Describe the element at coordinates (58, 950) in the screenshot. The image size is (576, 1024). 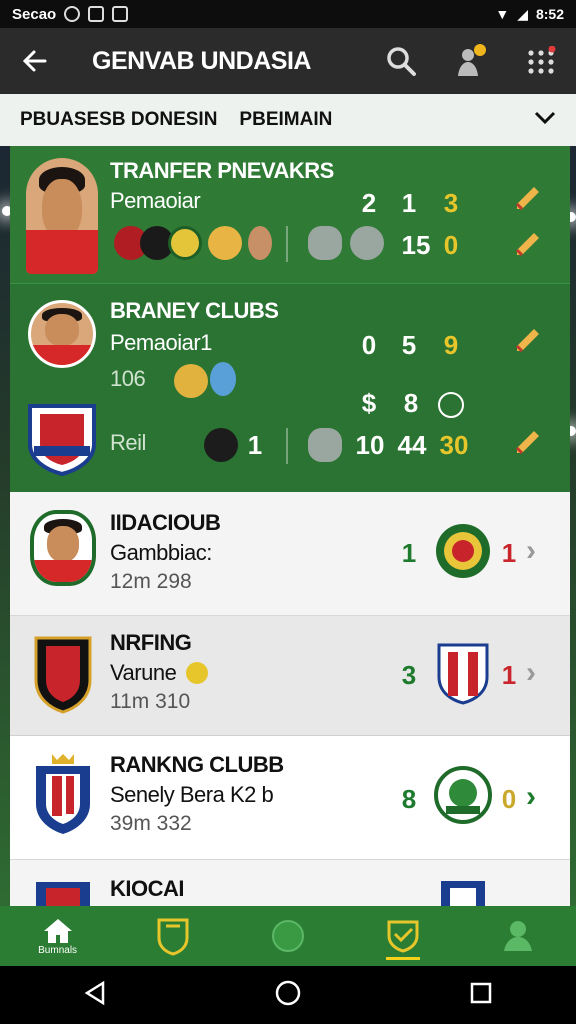
I see `nav-home-label: Bumnals` at that location.